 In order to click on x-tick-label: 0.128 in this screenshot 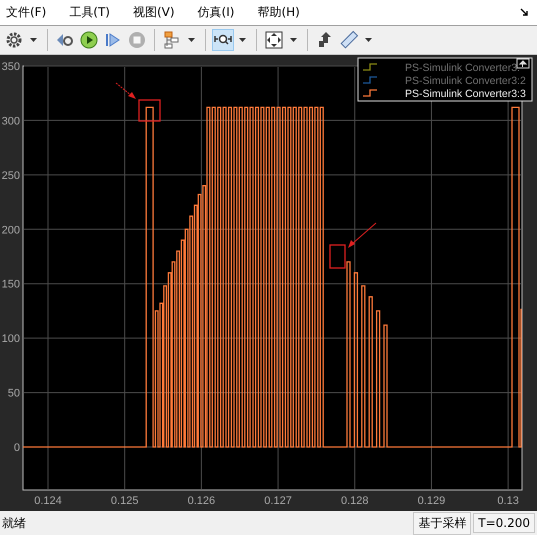, I will do `click(354, 501)`.